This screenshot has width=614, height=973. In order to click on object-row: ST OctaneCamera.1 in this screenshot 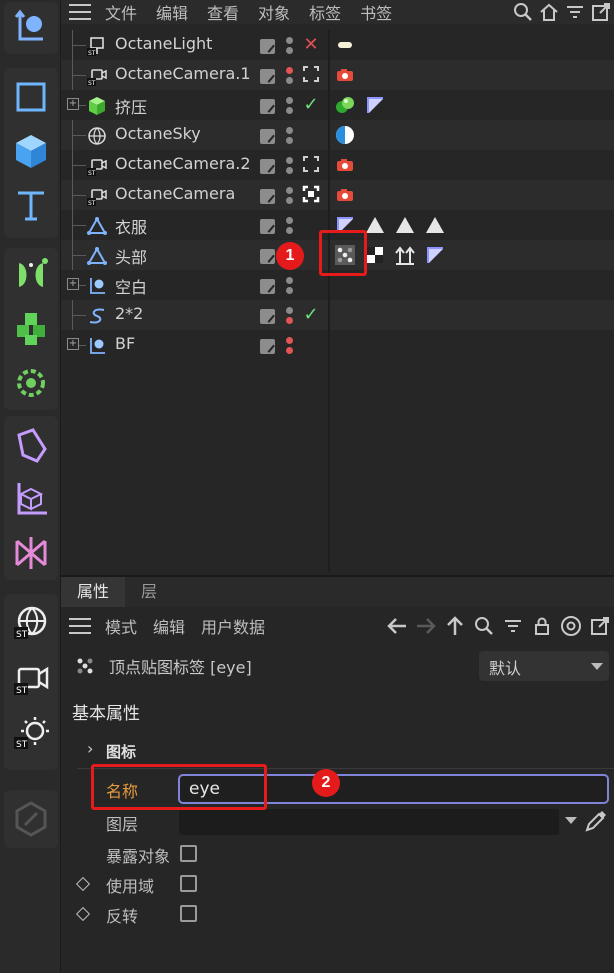, I will do `click(194, 75)`.